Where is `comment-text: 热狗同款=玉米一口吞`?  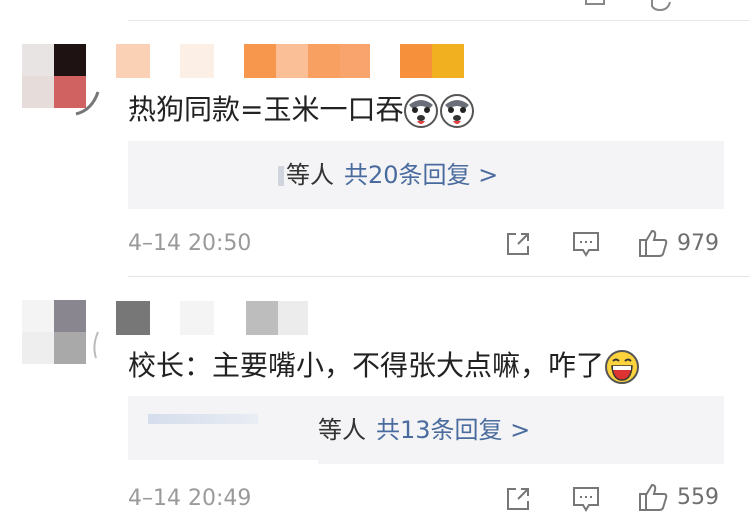 comment-text: 热狗同款=玉米一口吞 is located at coordinates (301, 108).